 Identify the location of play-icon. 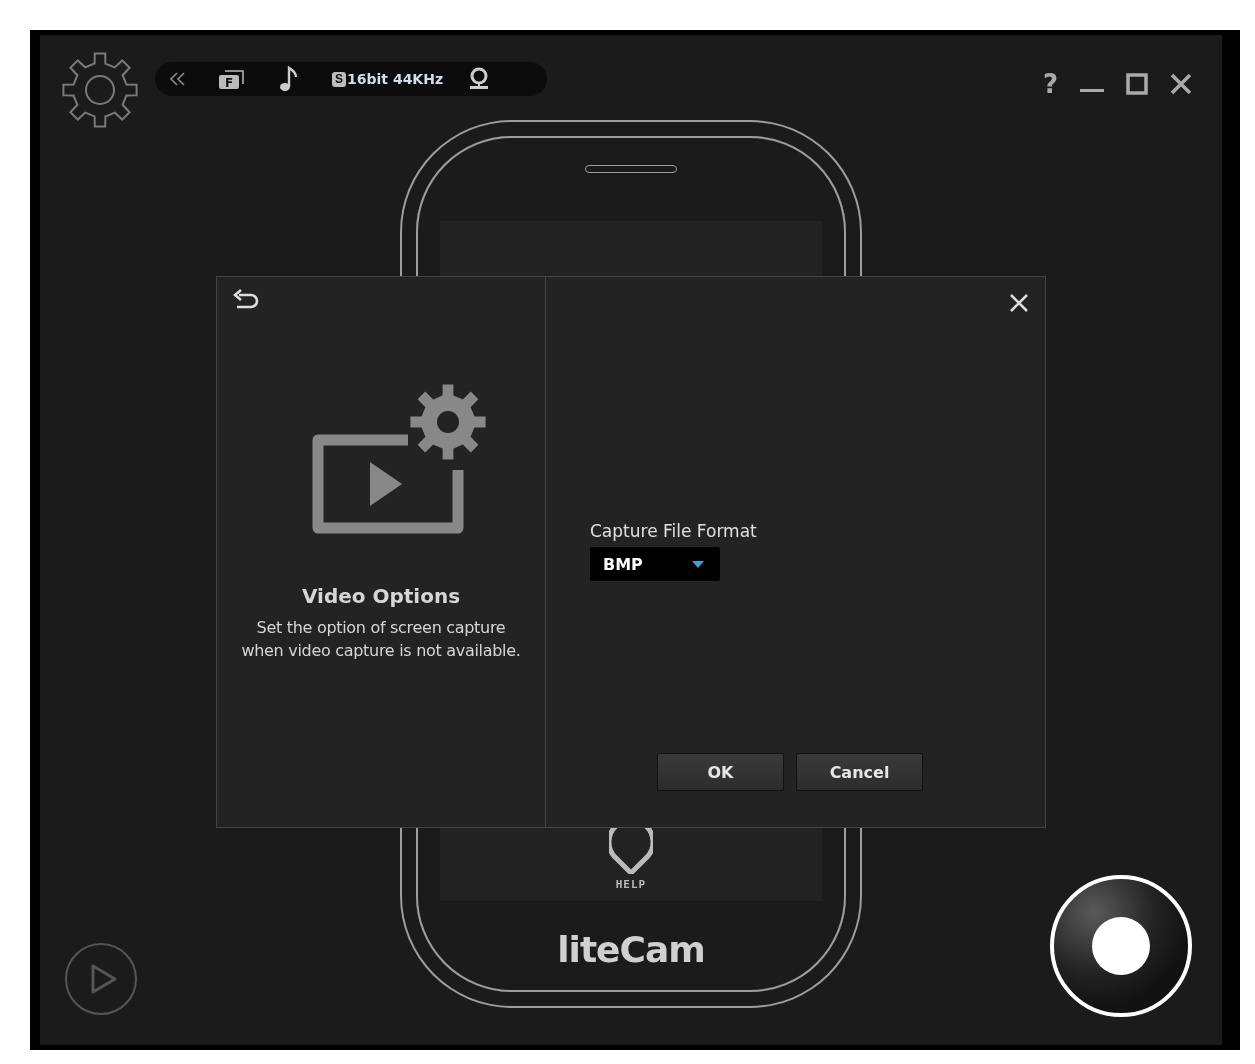
(104, 979).